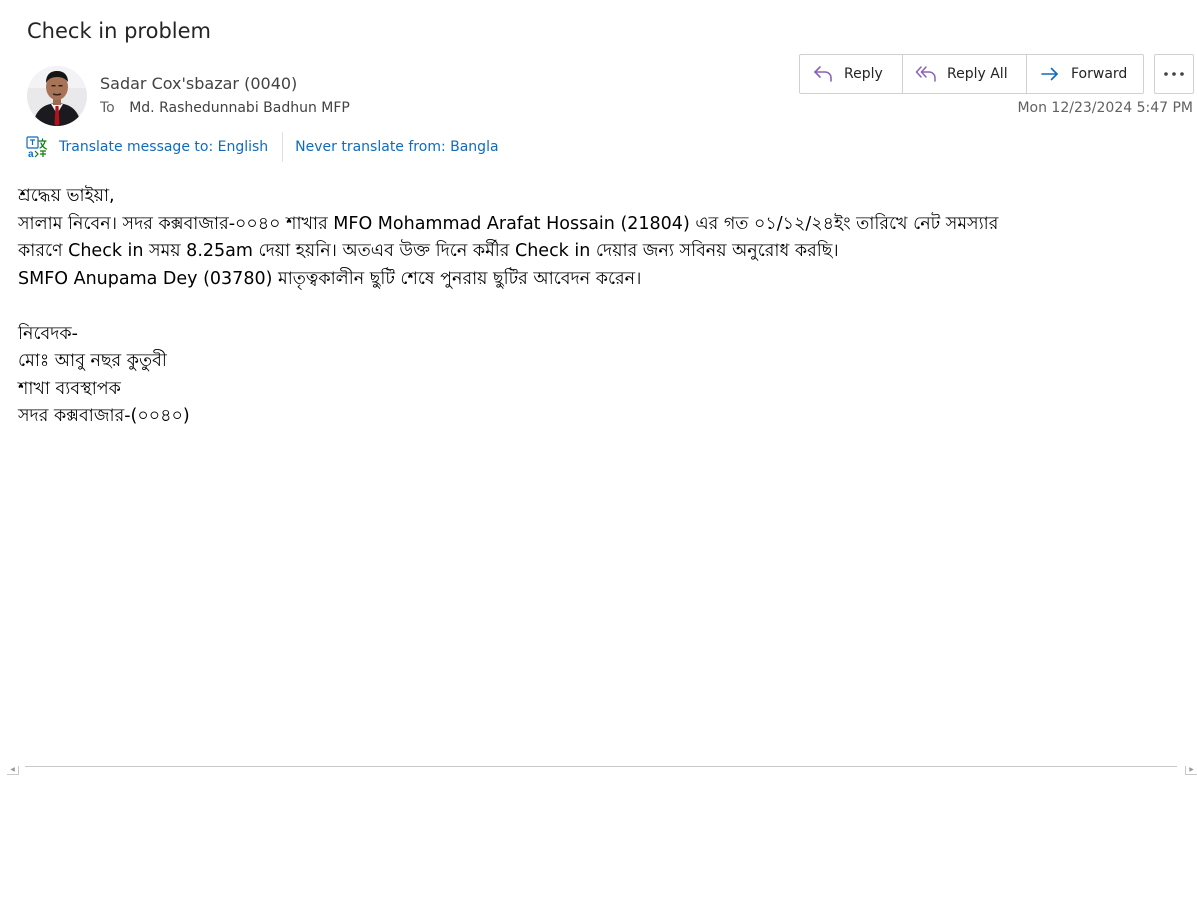  Describe the element at coordinates (198, 83) in the screenshot. I see `sender-name: Sadar Cox'sbazar (0040)` at that location.